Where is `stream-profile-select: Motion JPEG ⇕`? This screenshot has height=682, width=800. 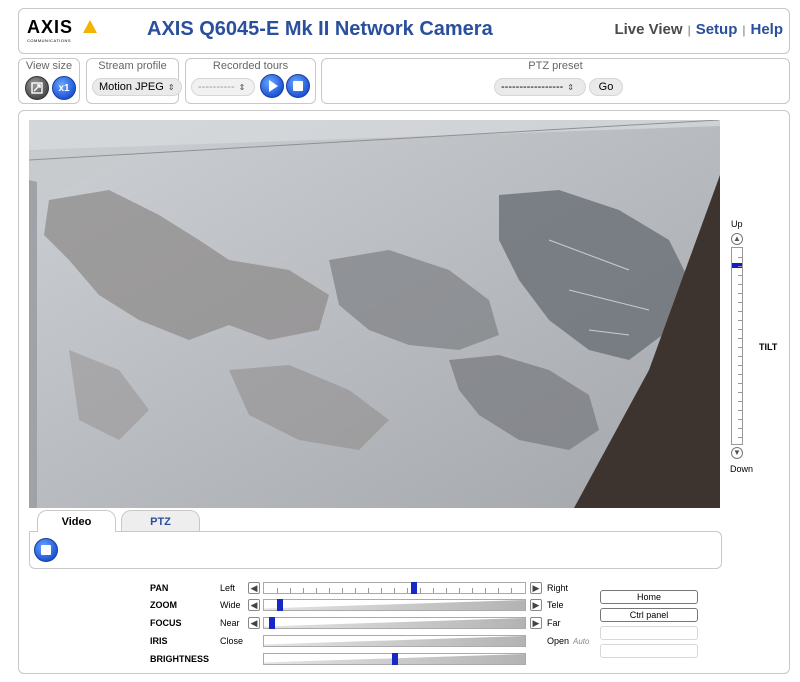 stream-profile-select: Motion JPEG ⇕ is located at coordinates (137, 87).